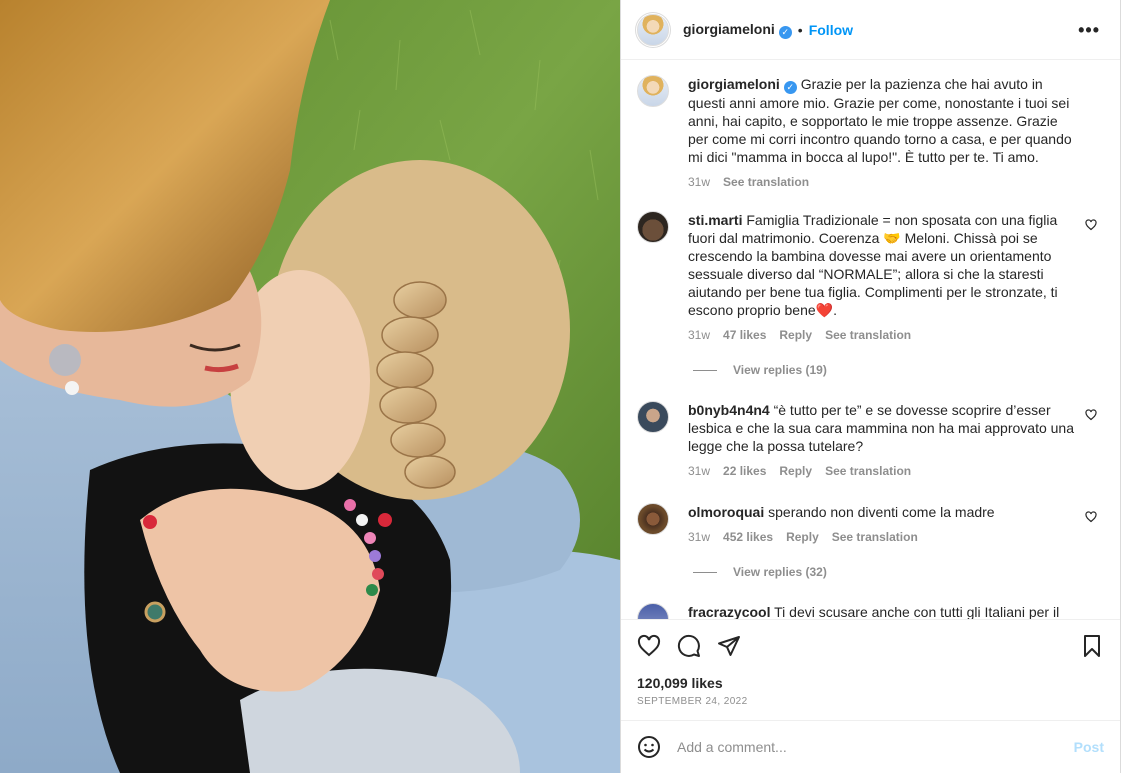 The image size is (1121, 773). Describe the element at coordinates (726, 512) in the screenshot. I see `comment-username: olmoroquai` at that location.